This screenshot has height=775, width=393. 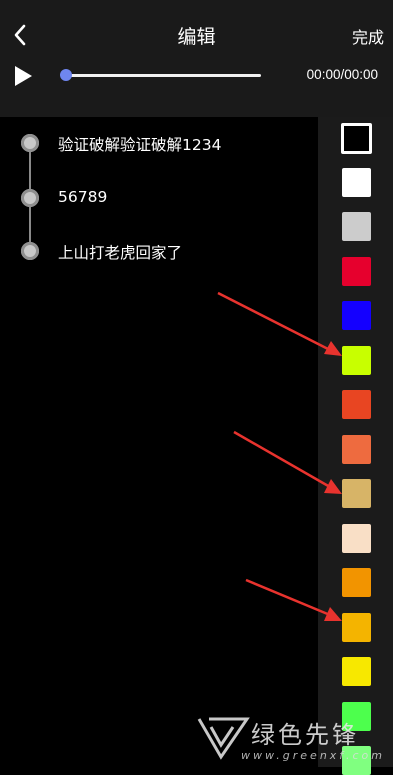 I want to click on caption-item: 56789, so click(x=159, y=199).